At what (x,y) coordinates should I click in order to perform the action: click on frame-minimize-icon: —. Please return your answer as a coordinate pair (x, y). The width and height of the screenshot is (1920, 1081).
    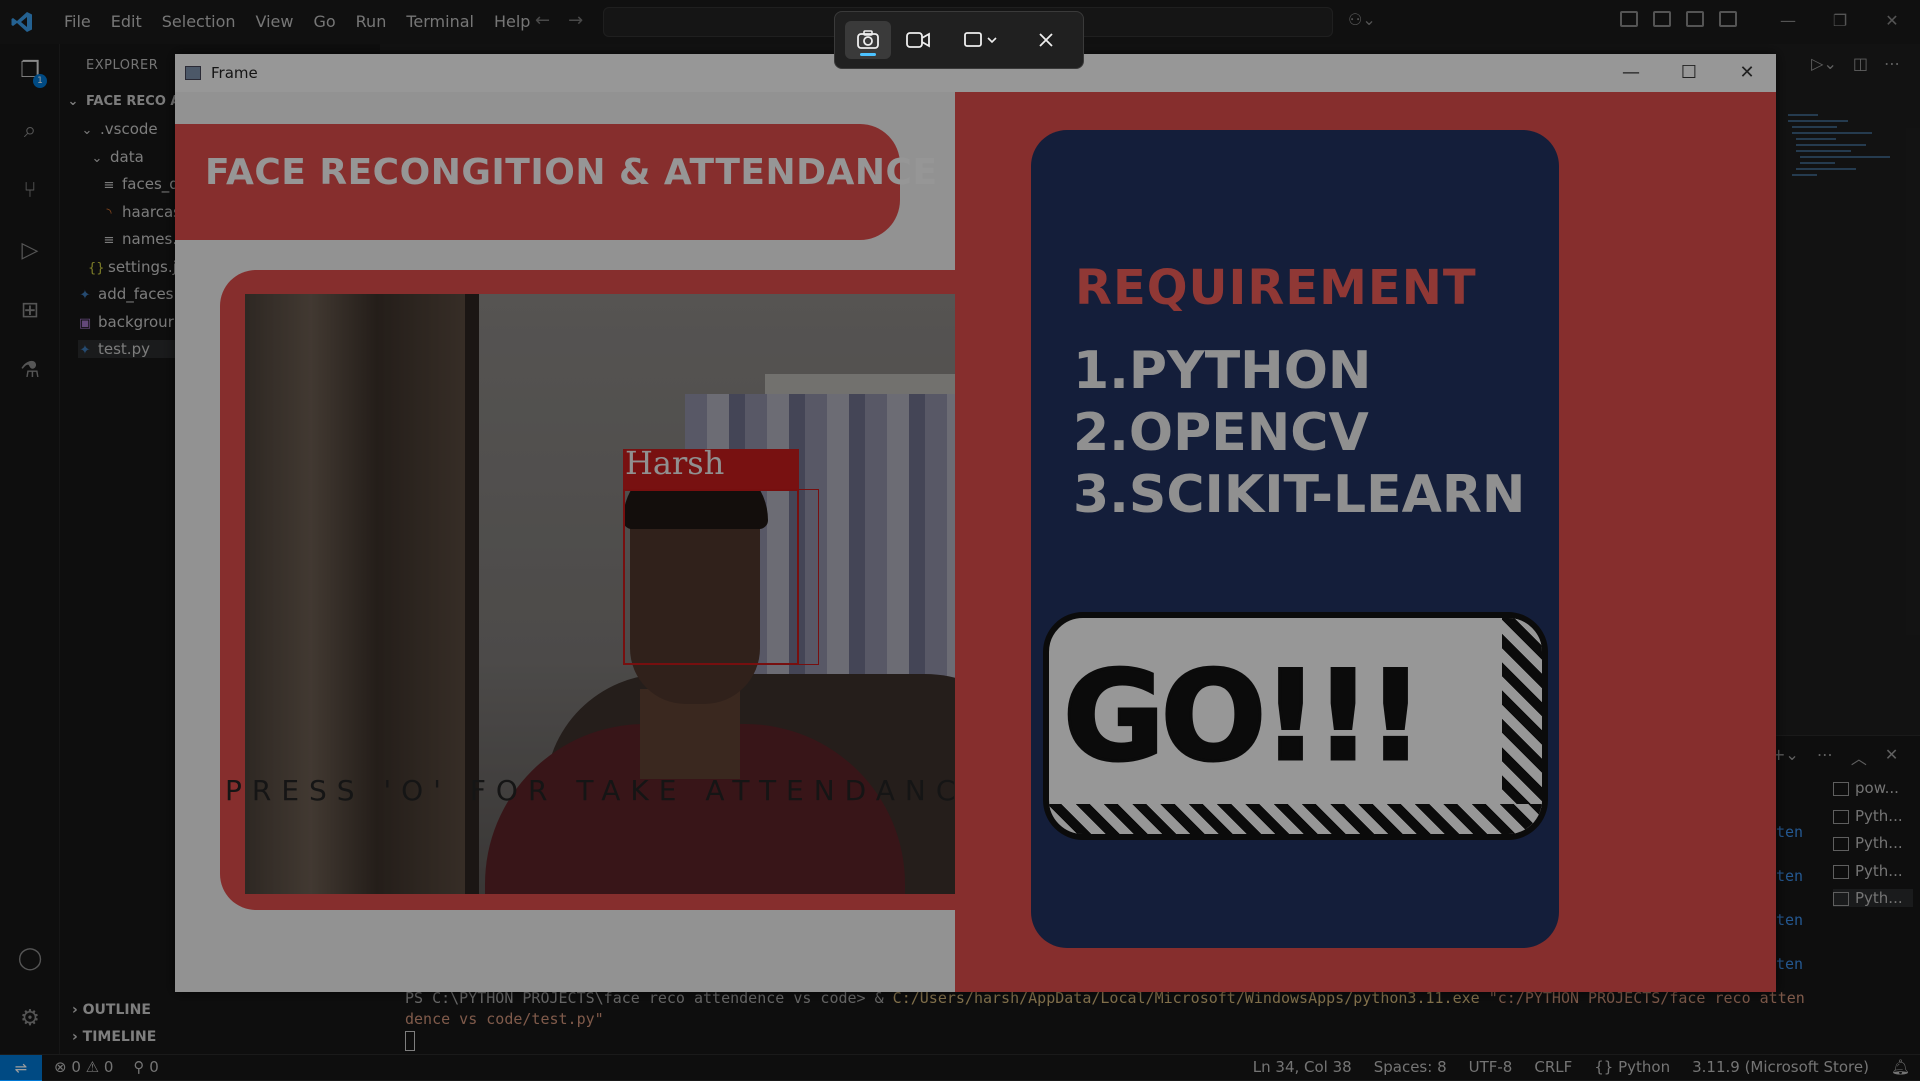
    Looking at the image, I should click on (1631, 73).